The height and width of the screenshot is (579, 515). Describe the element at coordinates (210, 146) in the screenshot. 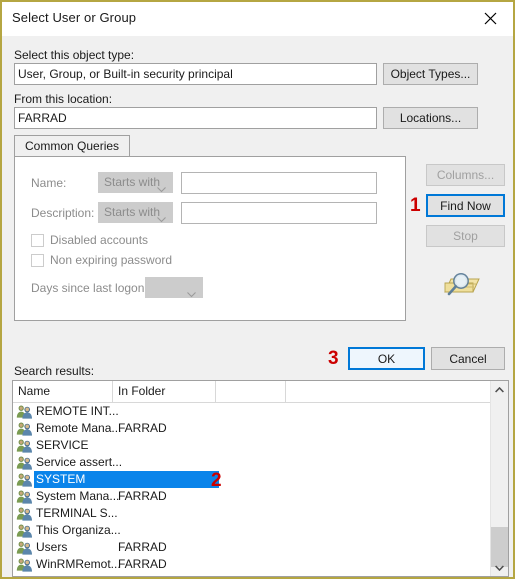

I see `tab-strip: Common Queries` at that location.